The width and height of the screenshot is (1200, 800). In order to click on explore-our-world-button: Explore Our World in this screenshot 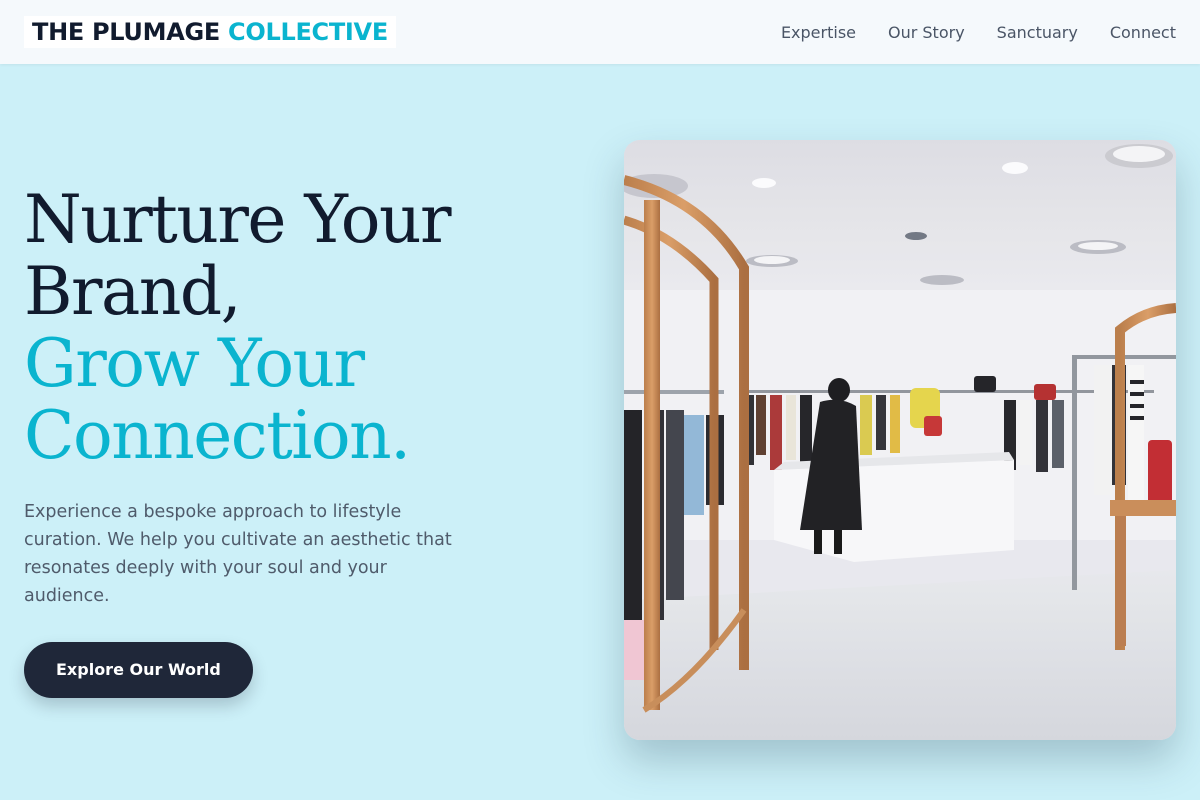, I will do `click(138, 670)`.